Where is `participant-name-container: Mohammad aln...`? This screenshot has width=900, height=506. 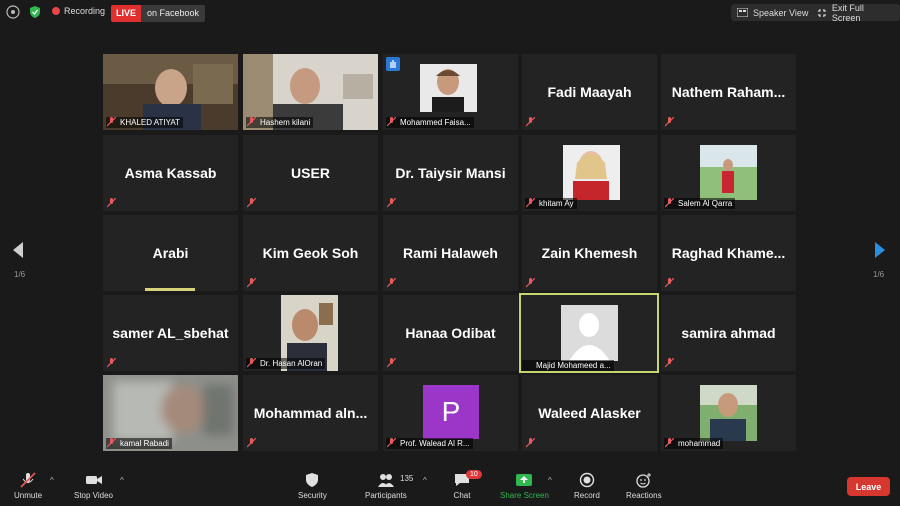 participant-name-container: Mohammad aln... is located at coordinates (310, 413).